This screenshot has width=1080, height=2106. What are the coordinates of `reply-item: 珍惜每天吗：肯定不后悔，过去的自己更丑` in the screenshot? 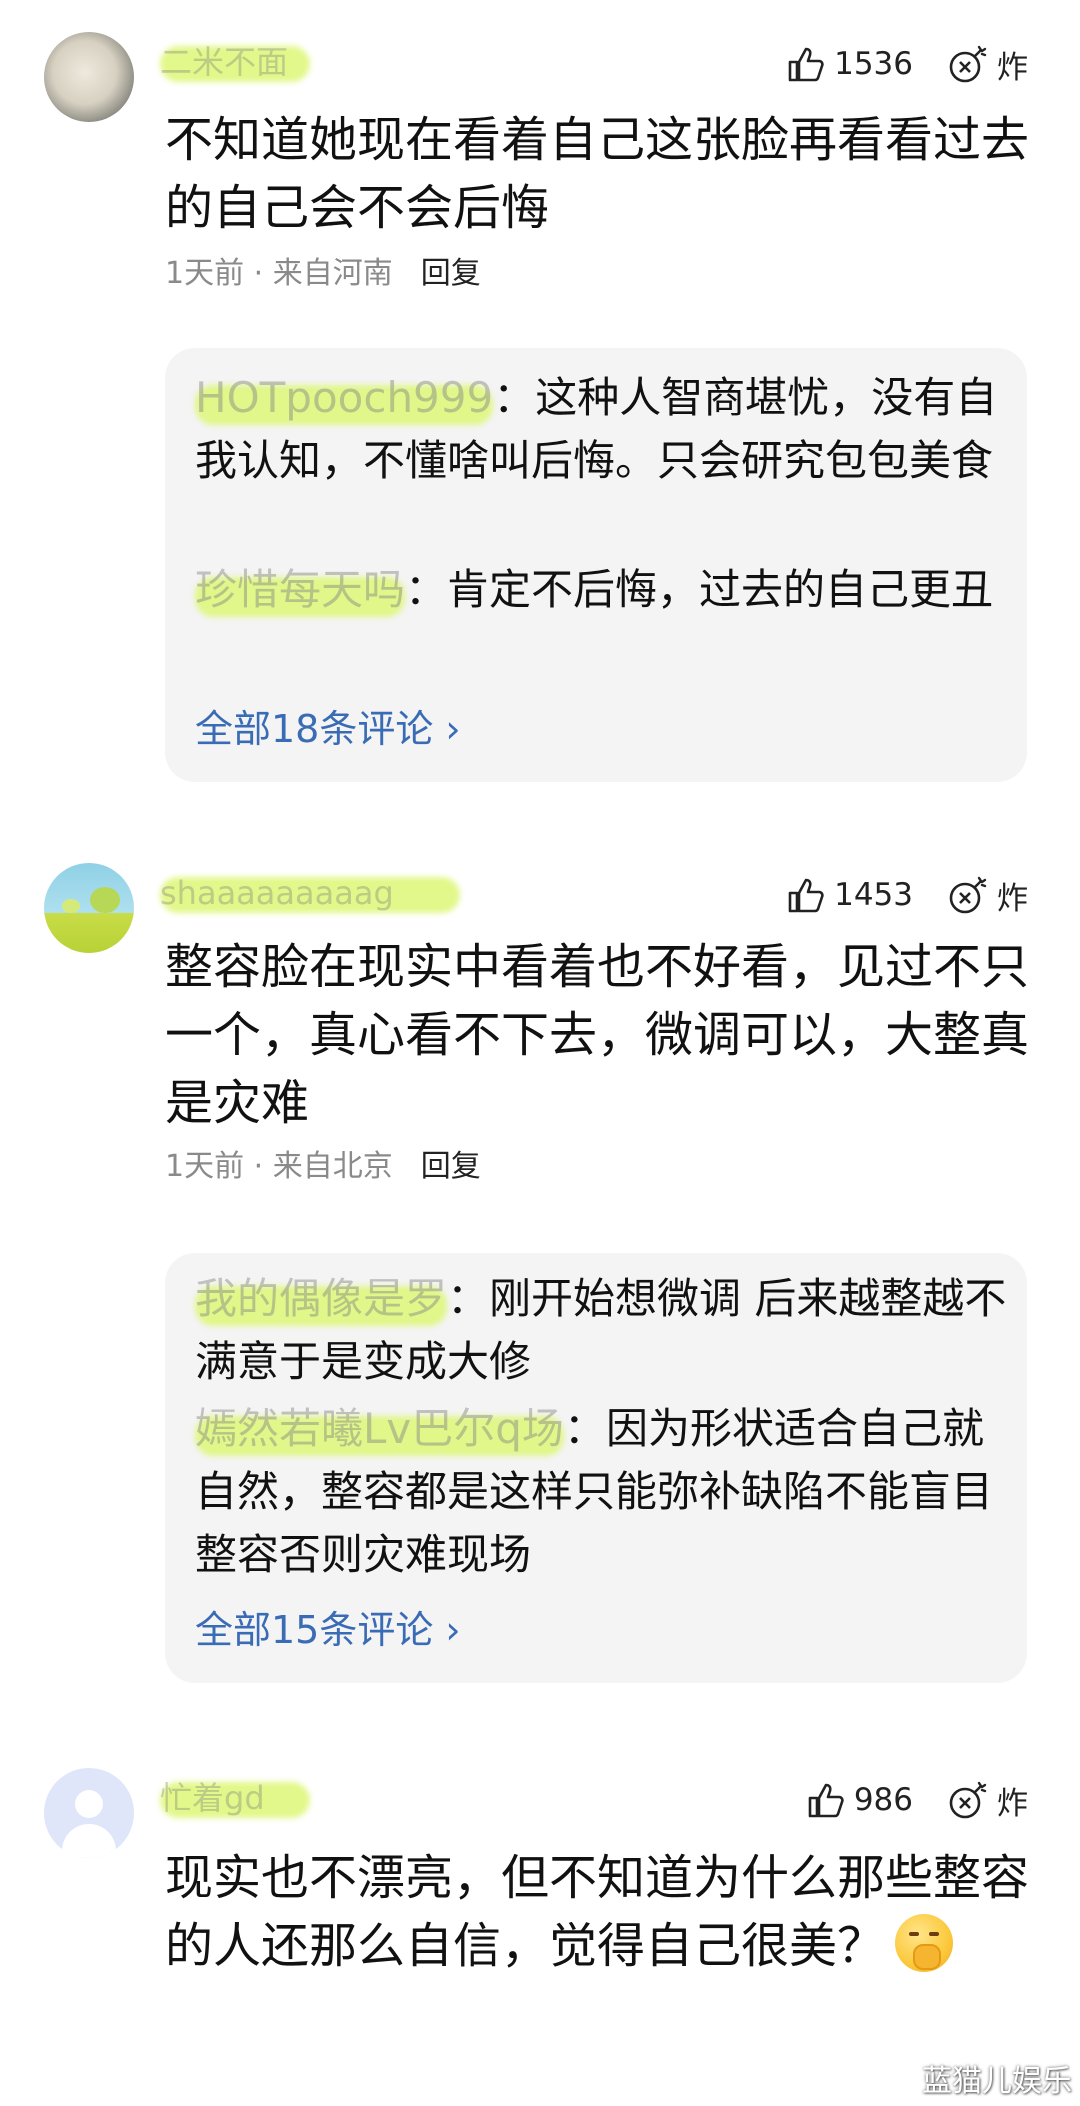 It's located at (601, 589).